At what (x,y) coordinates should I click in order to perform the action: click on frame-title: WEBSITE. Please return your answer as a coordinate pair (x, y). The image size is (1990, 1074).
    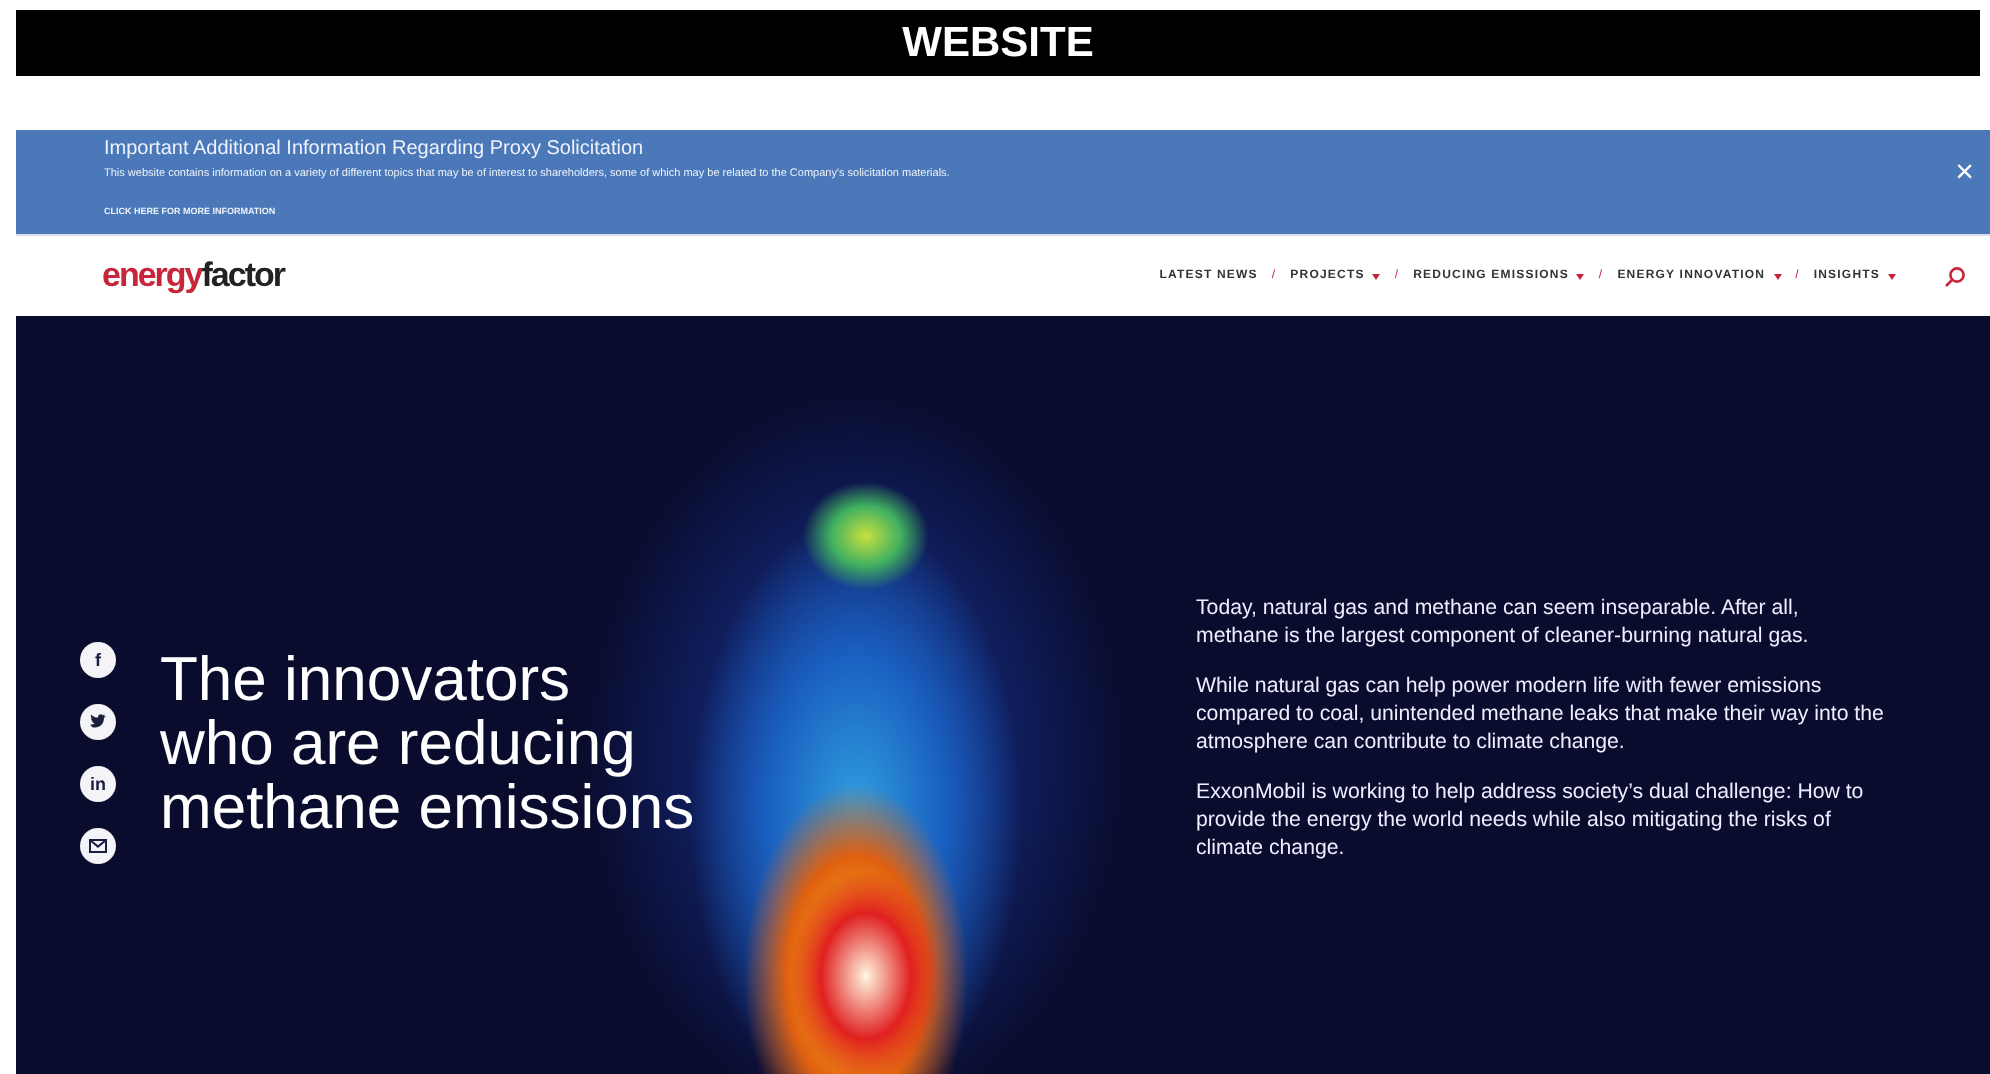
    Looking at the image, I should click on (998, 43).